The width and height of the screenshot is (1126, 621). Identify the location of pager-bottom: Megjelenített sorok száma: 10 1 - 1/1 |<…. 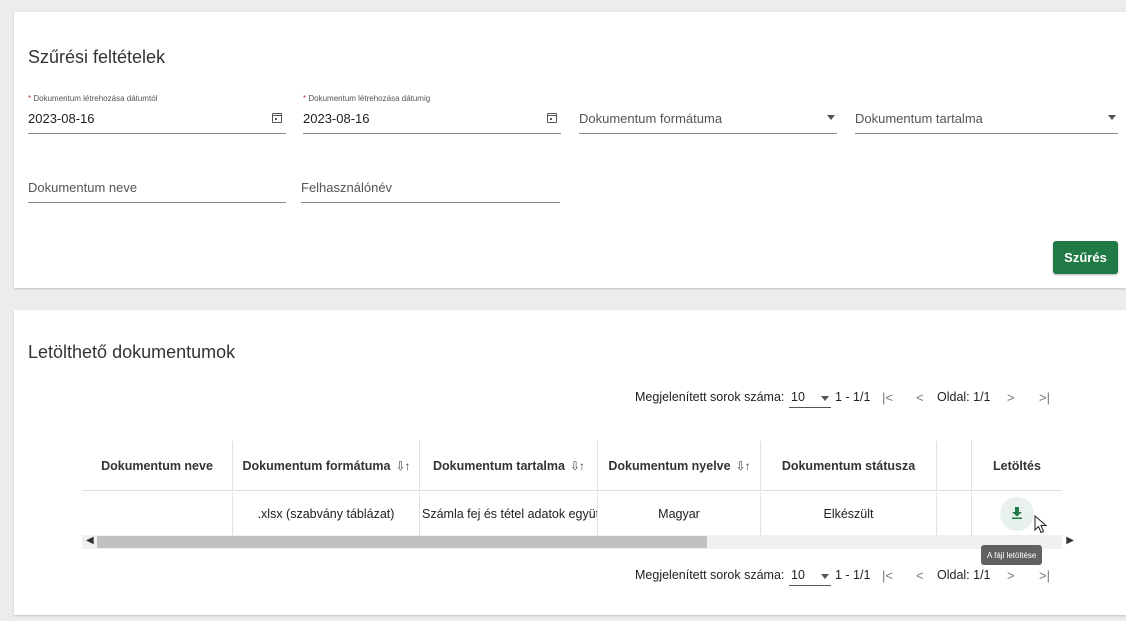
(850, 576).